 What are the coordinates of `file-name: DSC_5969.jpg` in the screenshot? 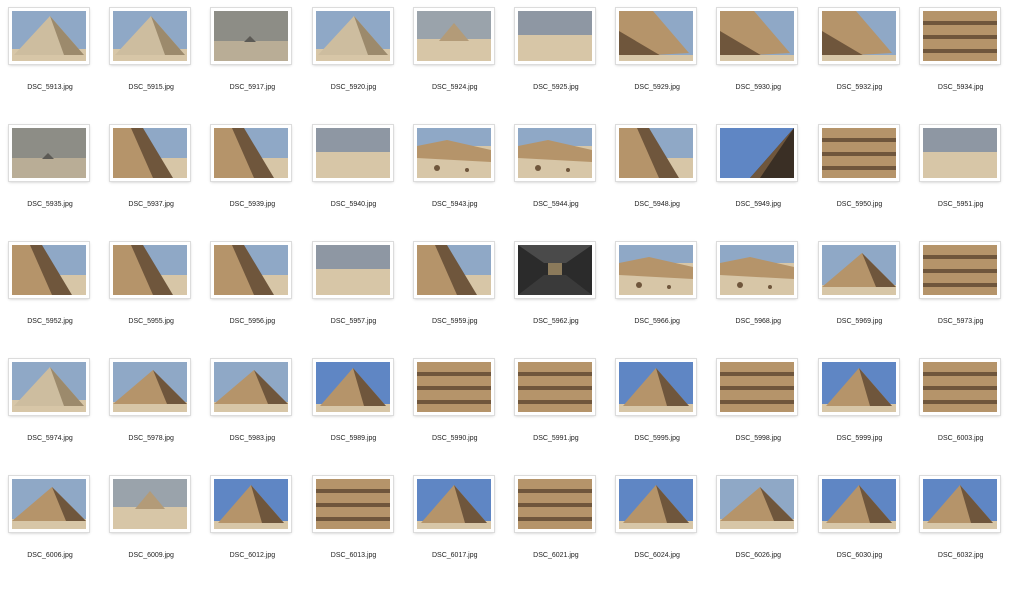 It's located at (860, 321).